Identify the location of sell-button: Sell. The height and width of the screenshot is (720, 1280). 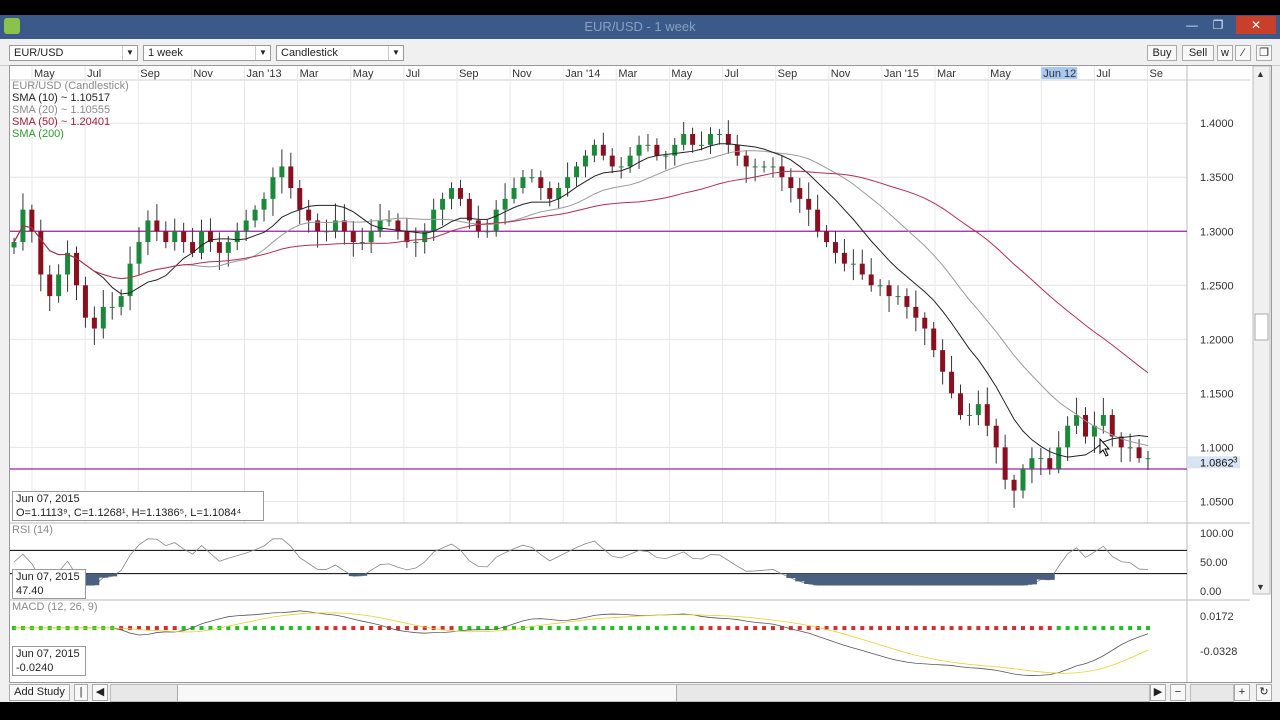
(1198, 53).